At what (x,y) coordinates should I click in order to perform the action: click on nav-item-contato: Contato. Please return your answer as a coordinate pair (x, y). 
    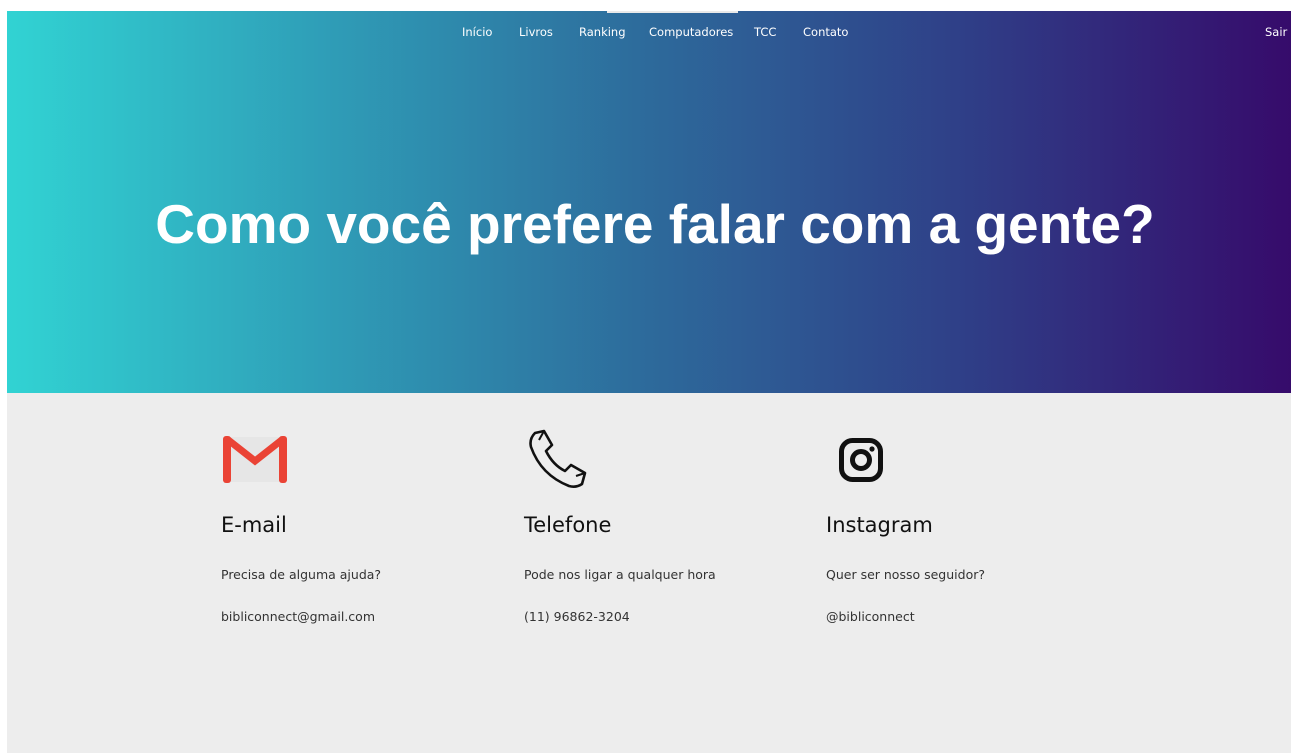
    Looking at the image, I should click on (825, 32).